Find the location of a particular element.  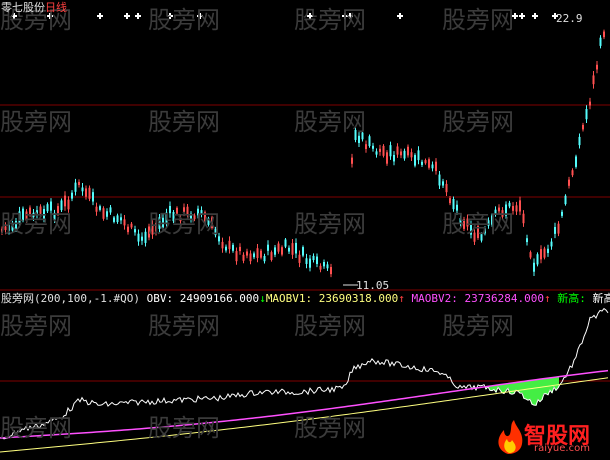

xingao-label: 新高: is located at coordinates (571, 298).